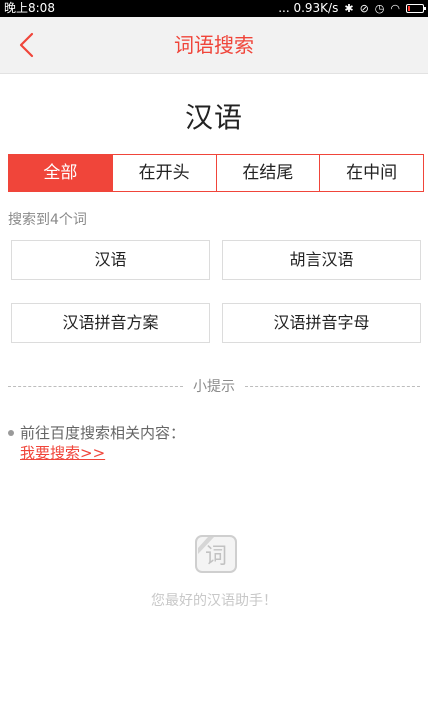  I want to click on tip-heading: 小提示, so click(214, 387).